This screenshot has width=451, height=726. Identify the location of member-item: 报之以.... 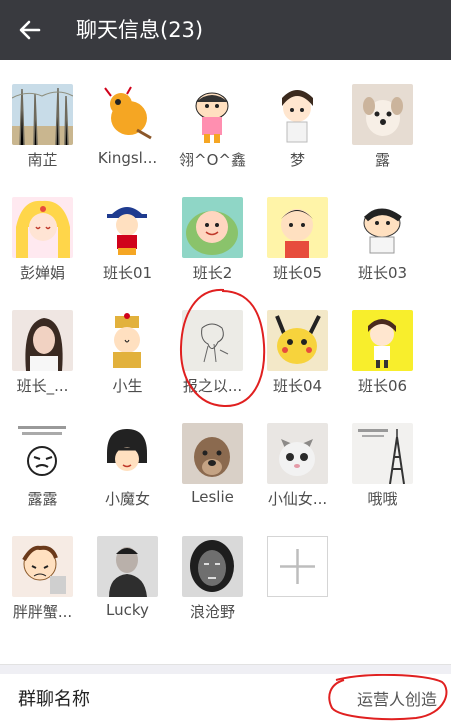
(212, 342).